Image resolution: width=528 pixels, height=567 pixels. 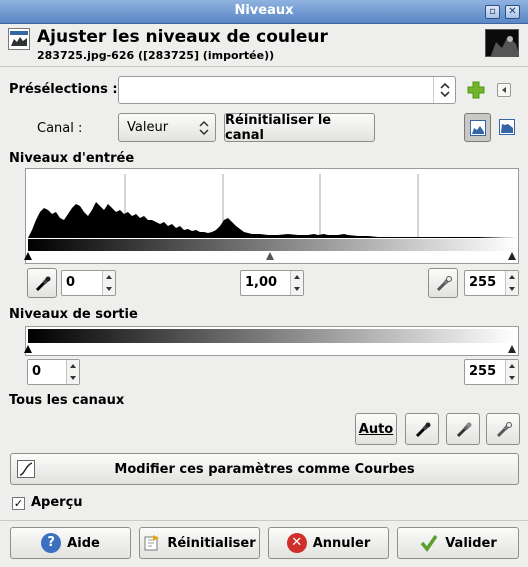 What do you see at coordinates (296, 543) in the screenshot?
I see `cancel-icon: ✕` at bounding box center [296, 543].